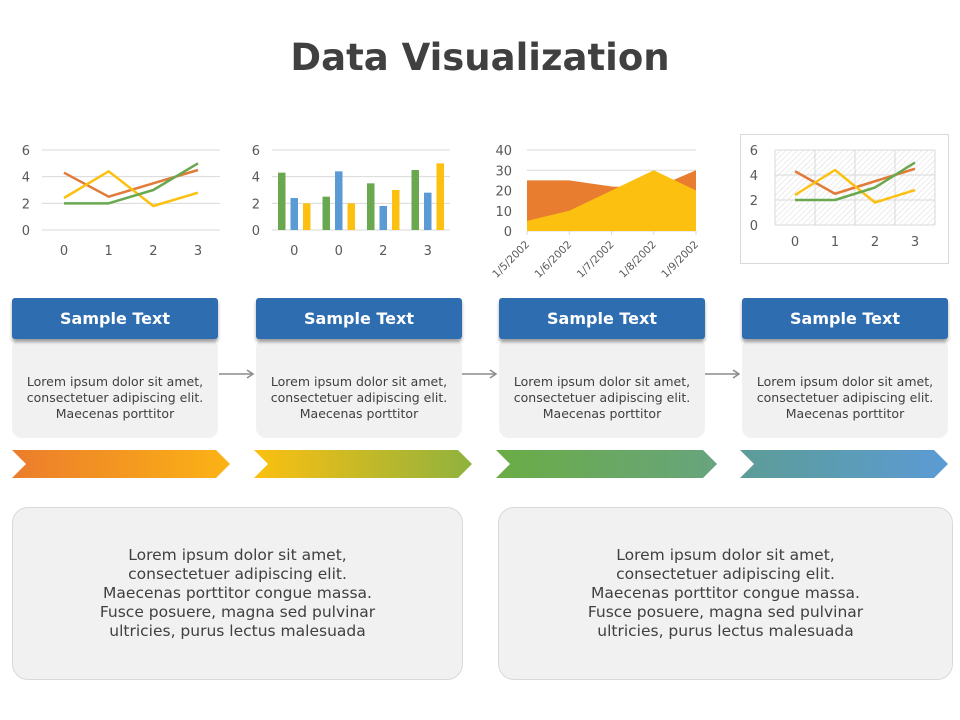 This screenshot has width=960, height=720. What do you see at coordinates (503, 212) in the screenshot?
I see `y-tick-label: 10` at bounding box center [503, 212].